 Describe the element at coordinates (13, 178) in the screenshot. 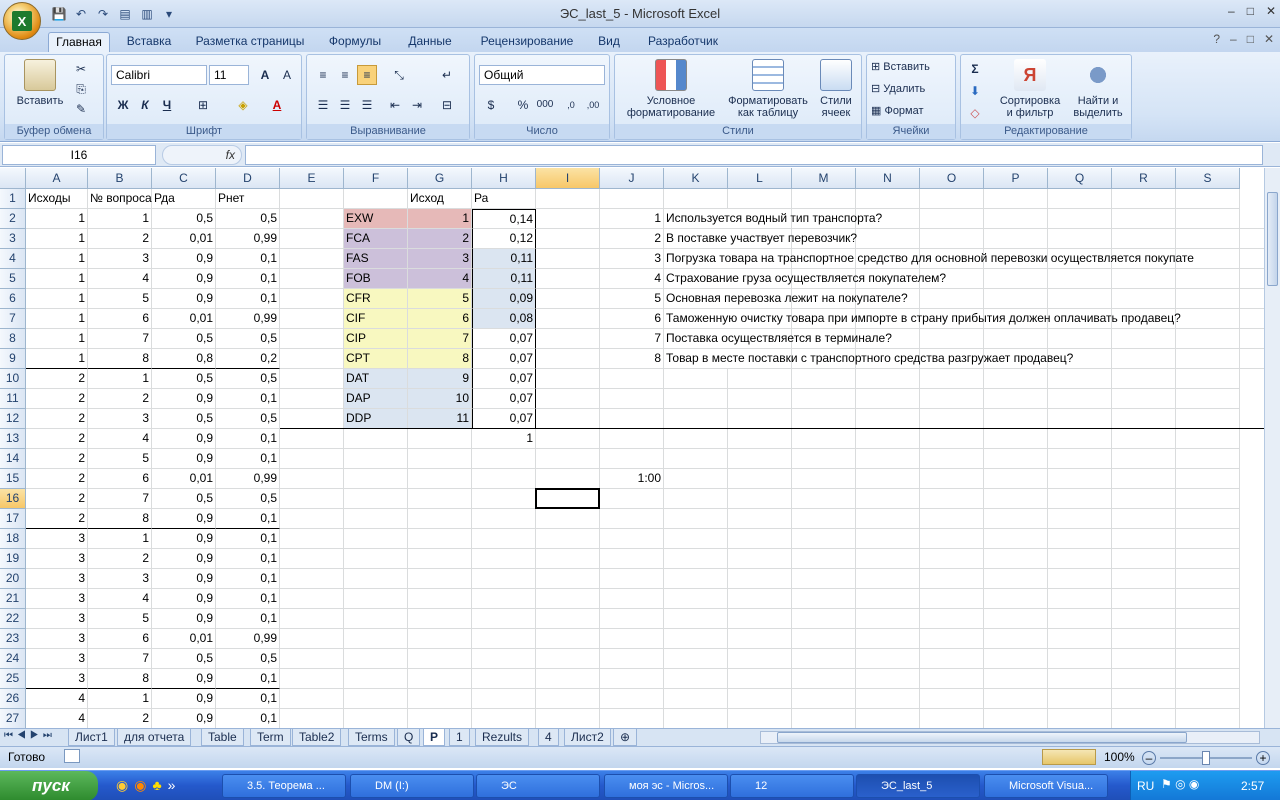

I see `select-all-corner` at that location.